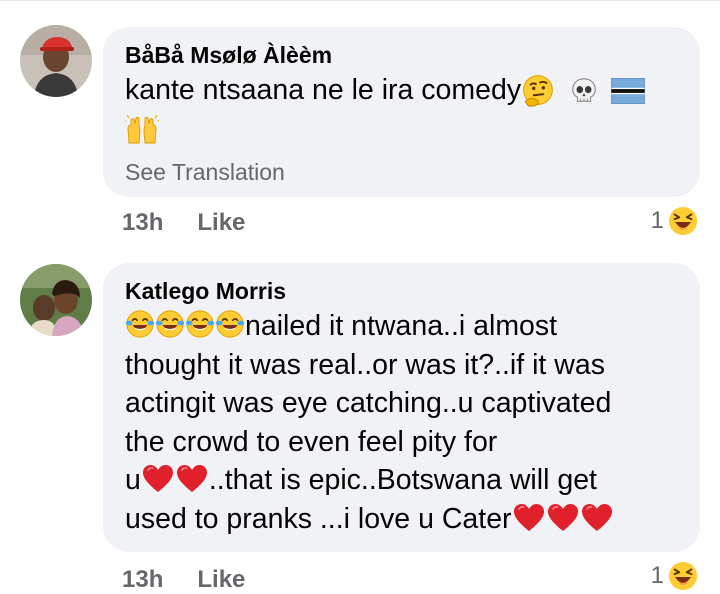  I want to click on comment-line: used to pranks ...i love u Cater, so click(402, 519).